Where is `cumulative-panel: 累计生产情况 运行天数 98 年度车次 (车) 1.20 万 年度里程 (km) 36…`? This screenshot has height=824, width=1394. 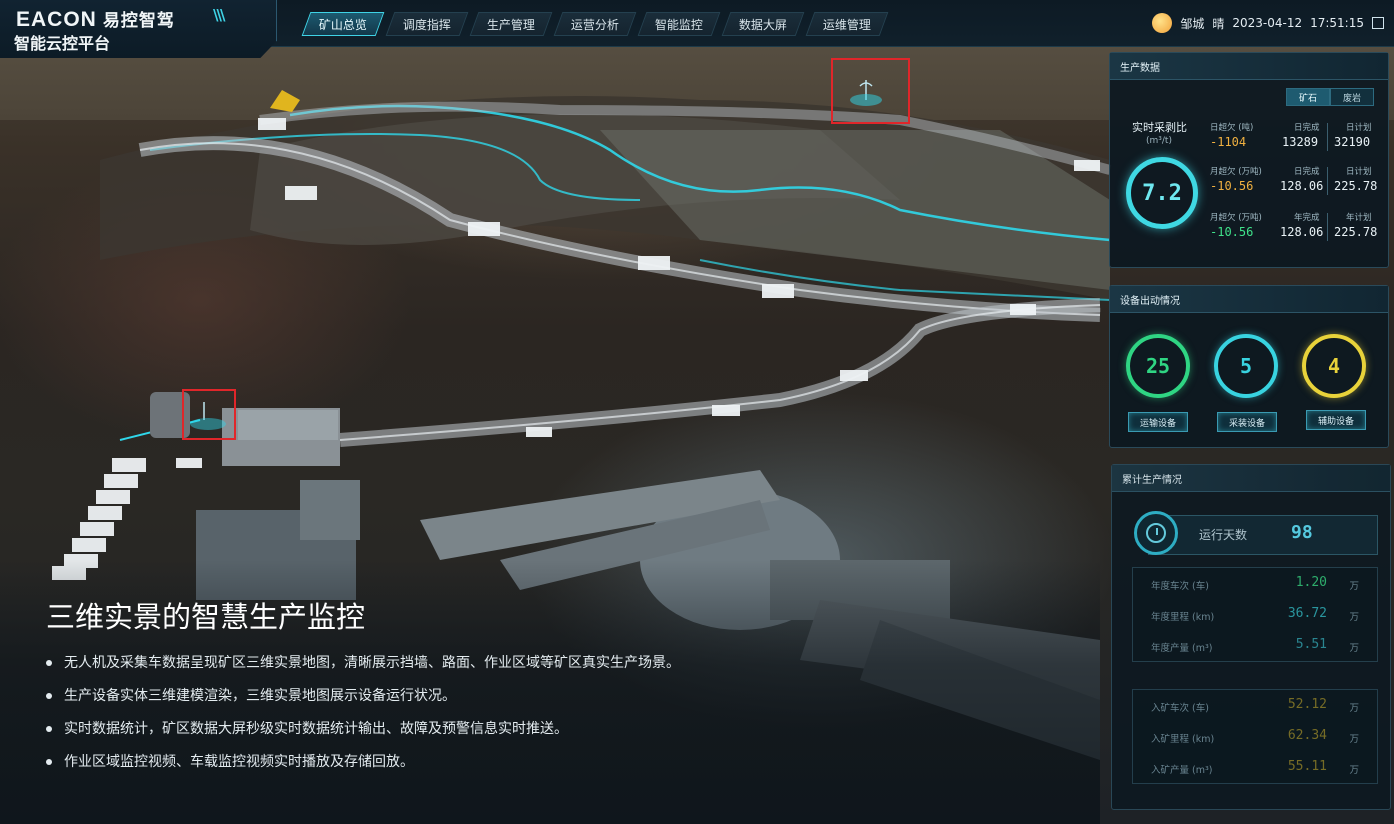
cumulative-panel: 累计生产情况 运行天数 98 年度车次 (车) 1.20 万 年度里程 (km) 36… is located at coordinates (1251, 637).